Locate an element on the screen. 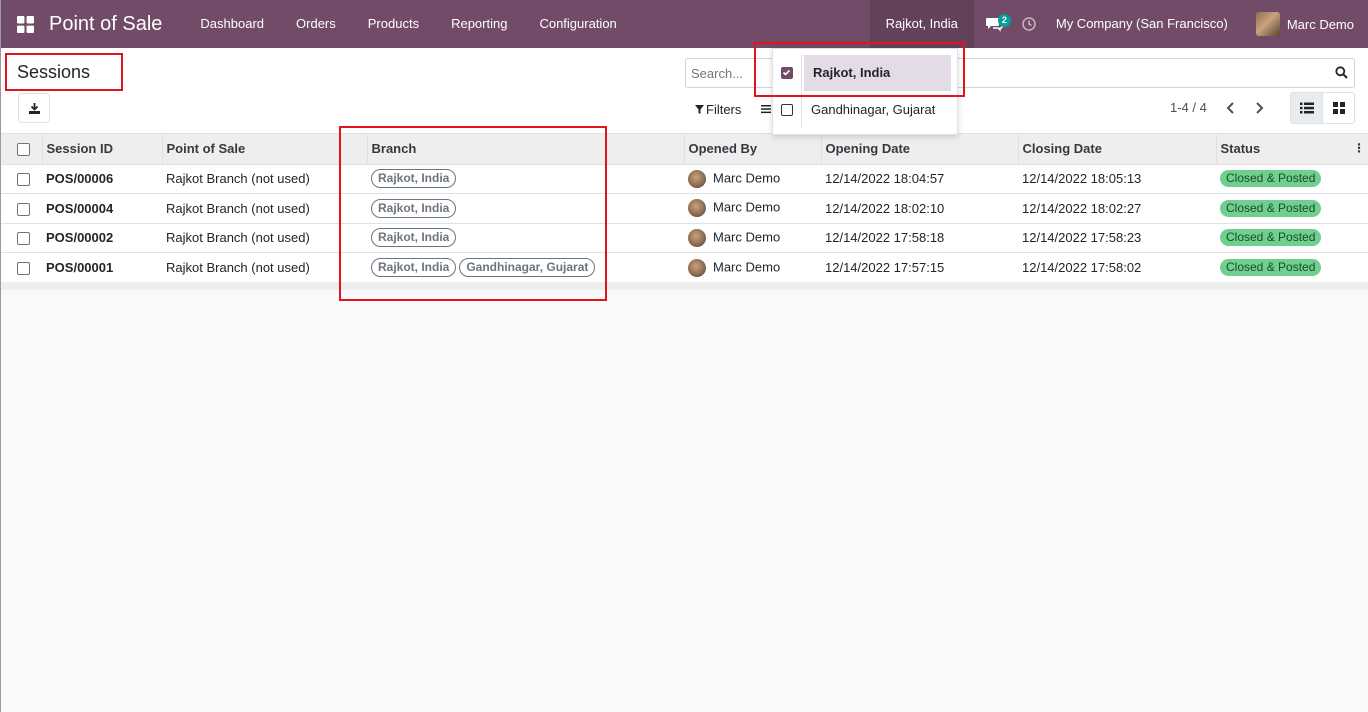 This screenshot has width=1368, height=712. col-status: Status ⋮ is located at coordinates (1291, 149).